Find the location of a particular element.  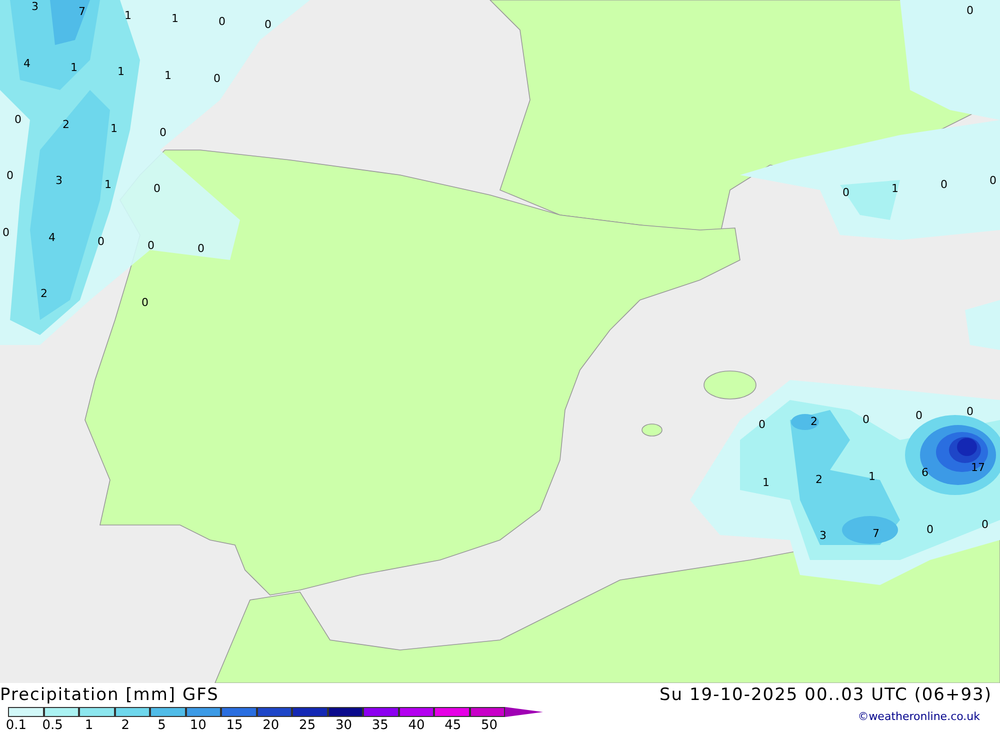

legend-label: 30 is located at coordinates (343, 725).